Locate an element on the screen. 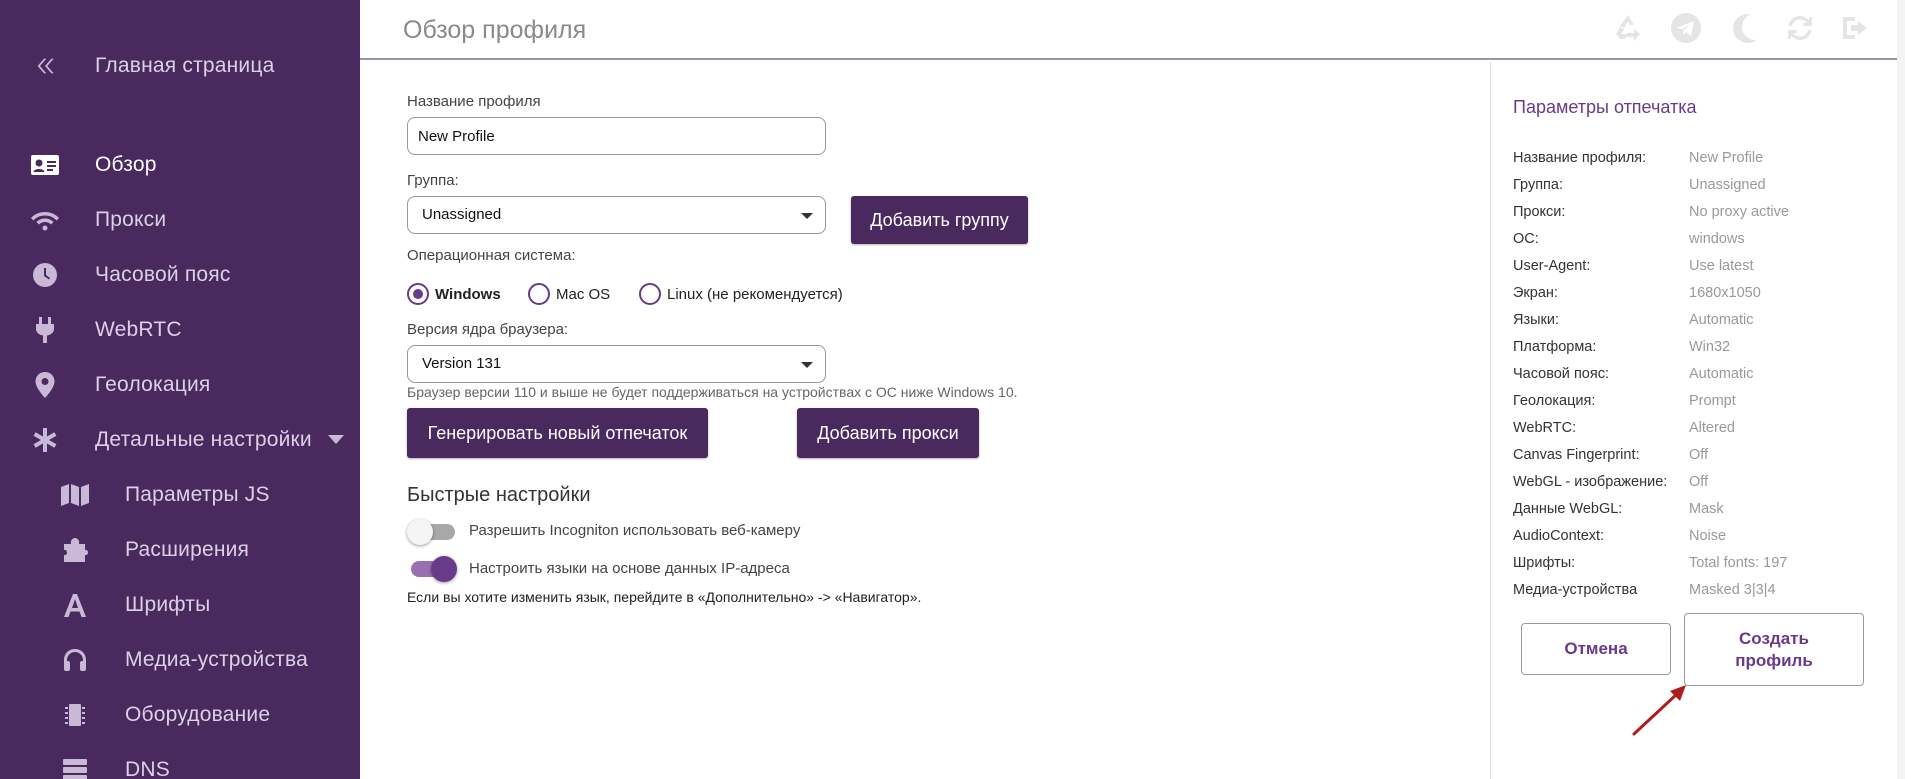 The height and width of the screenshot is (779, 1905). asterisk-icon is located at coordinates (45, 440).